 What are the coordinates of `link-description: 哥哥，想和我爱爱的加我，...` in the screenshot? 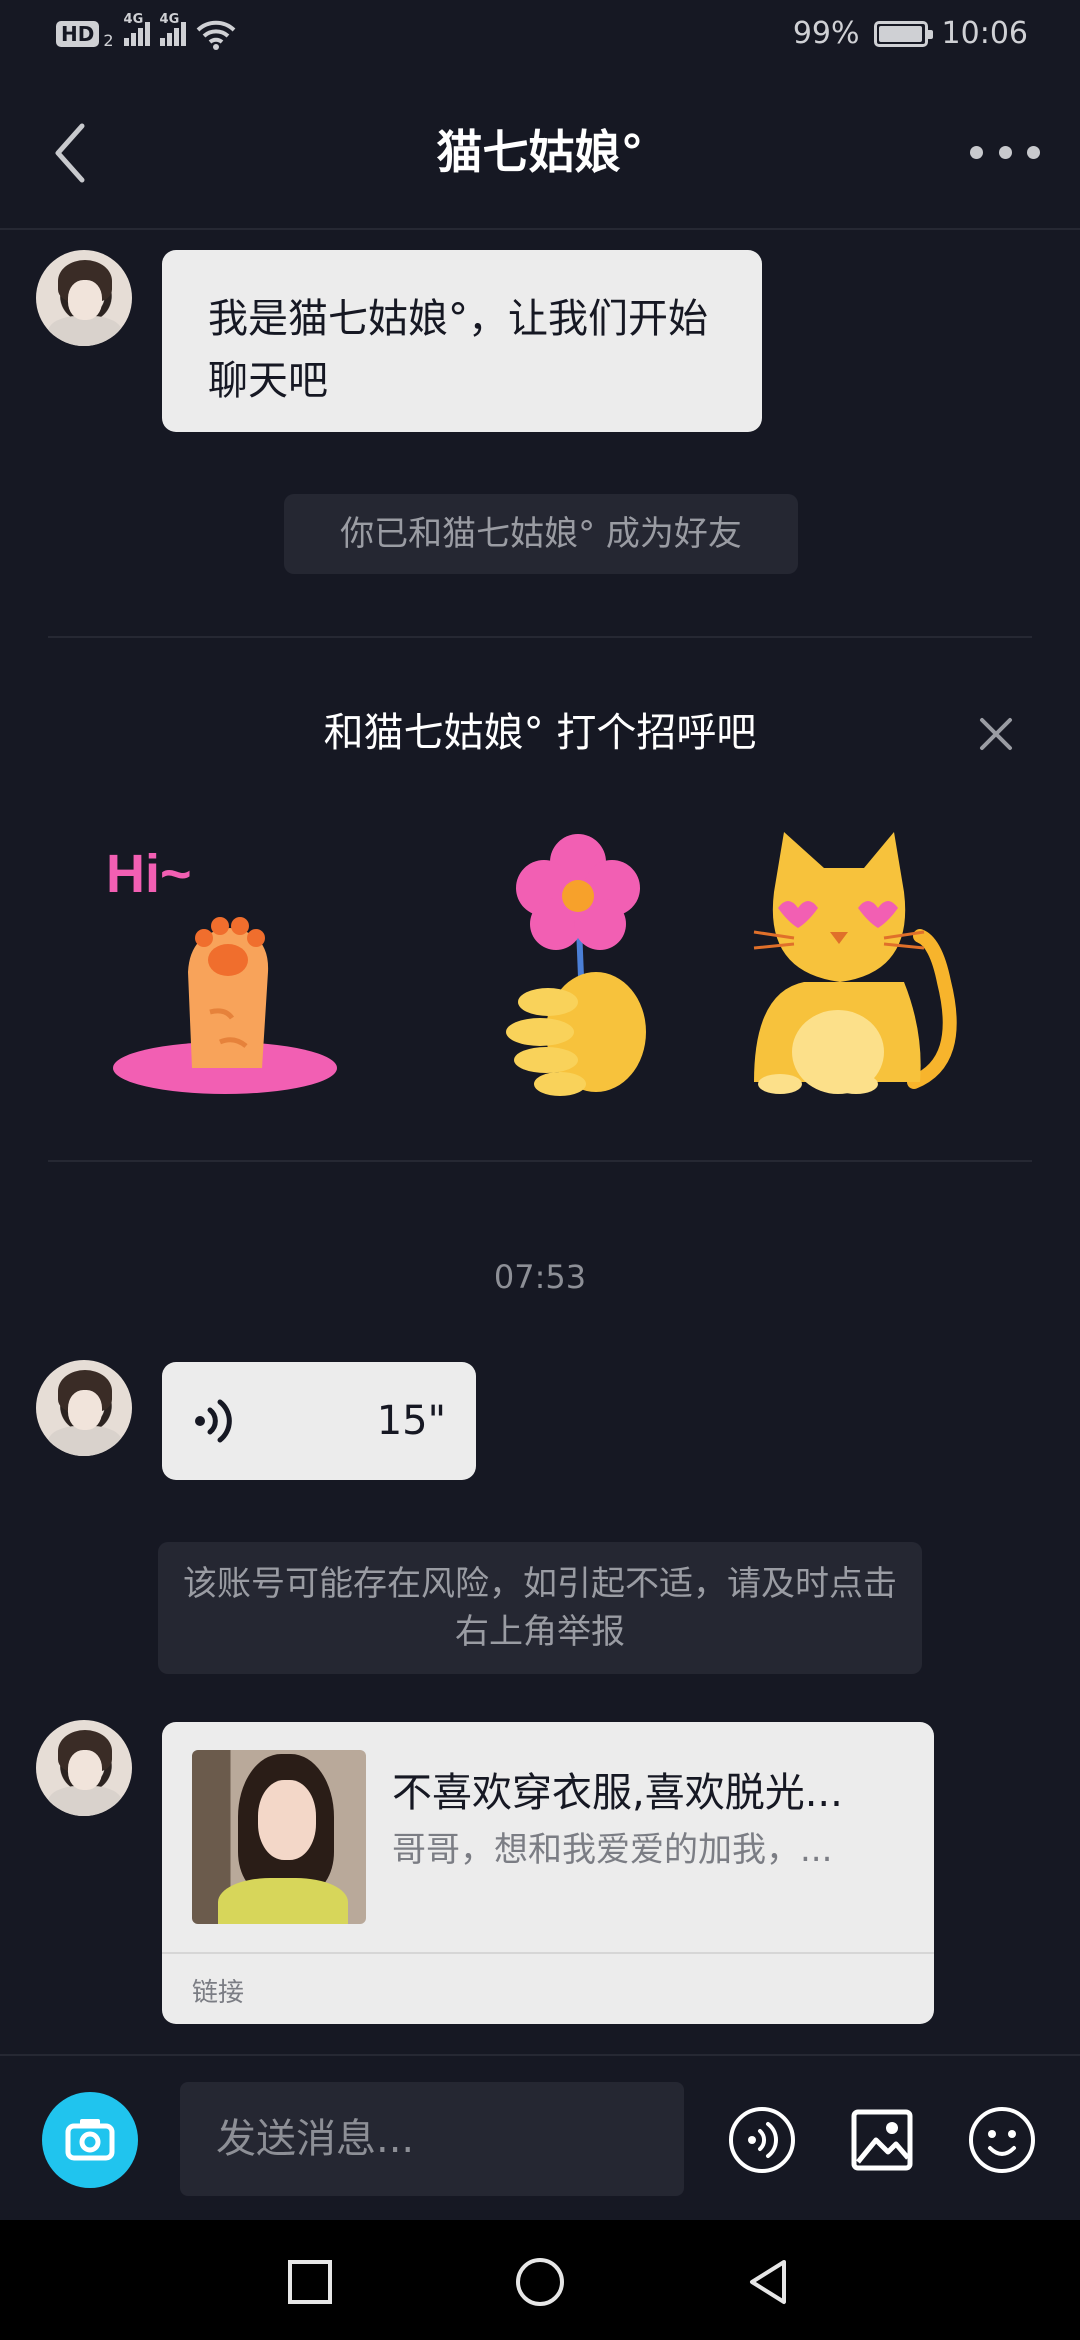 It's located at (612, 1850).